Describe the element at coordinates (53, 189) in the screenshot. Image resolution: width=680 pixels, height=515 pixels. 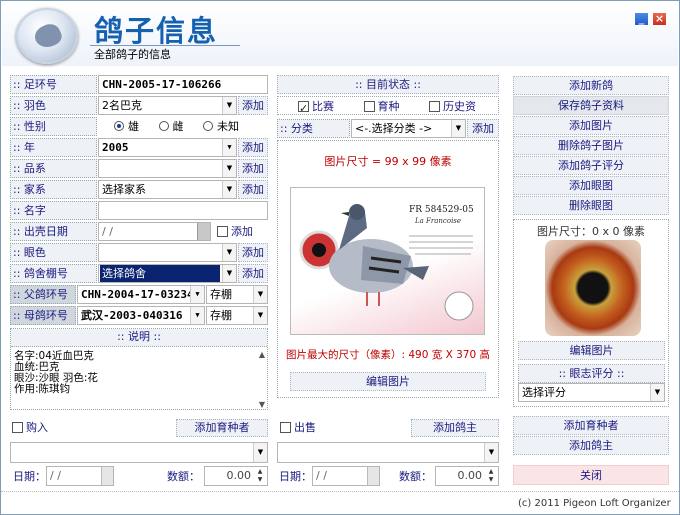
I see `family-label: :: 家系` at that location.